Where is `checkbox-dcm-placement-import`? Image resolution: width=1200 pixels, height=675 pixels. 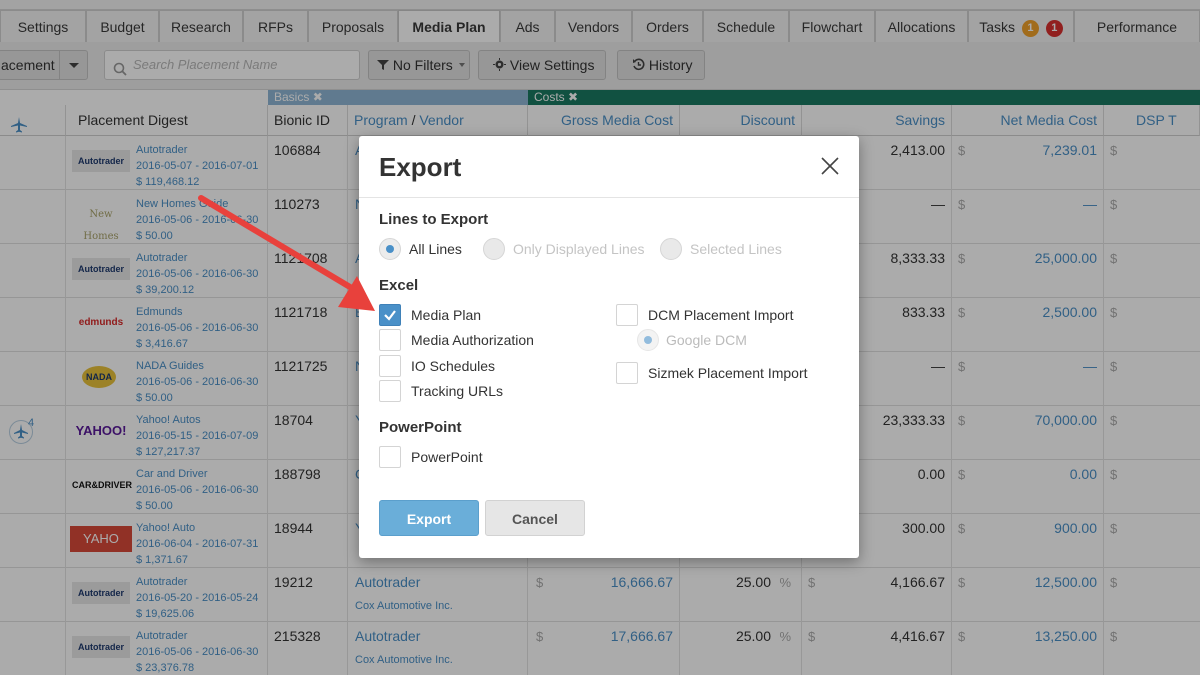
checkbox-dcm-placement-import is located at coordinates (627, 315).